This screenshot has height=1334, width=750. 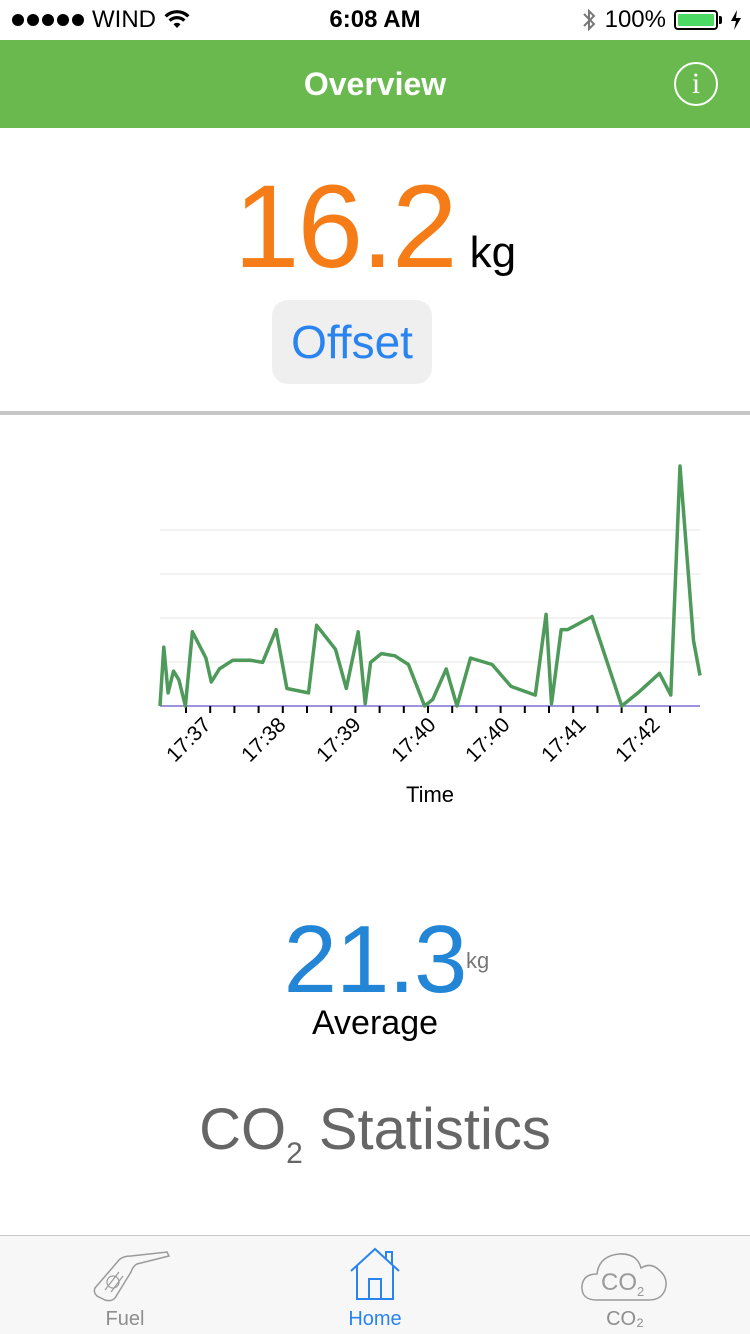 What do you see at coordinates (430, 586) in the screenshot?
I see `series-line` at bounding box center [430, 586].